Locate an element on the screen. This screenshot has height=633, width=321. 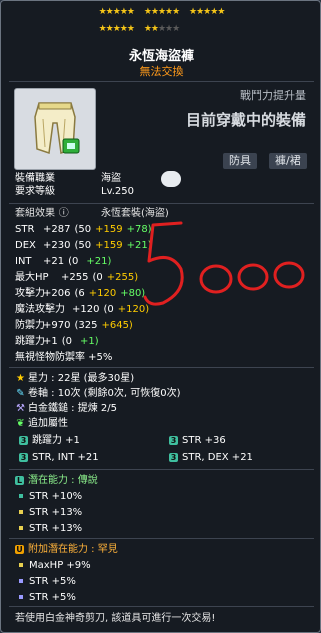
stat-base: (325 is located at coordinates (86, 325).